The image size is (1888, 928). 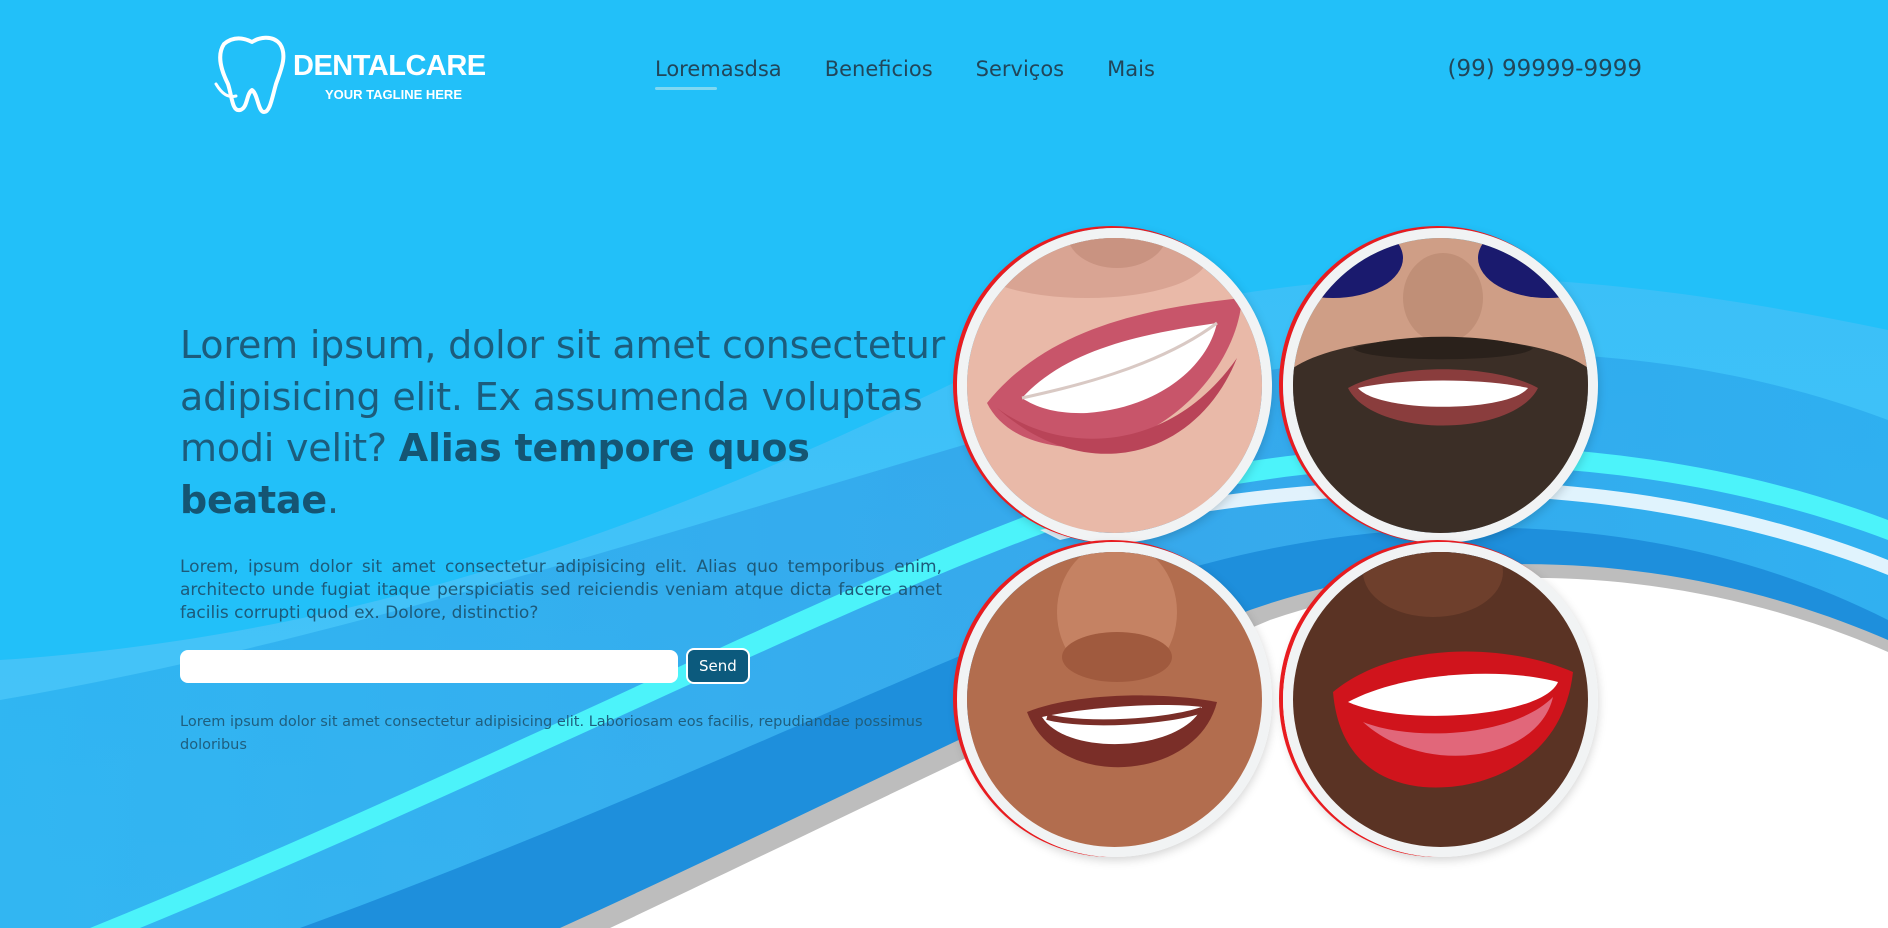 I want to click on email-input, so click(x=429, y=666).